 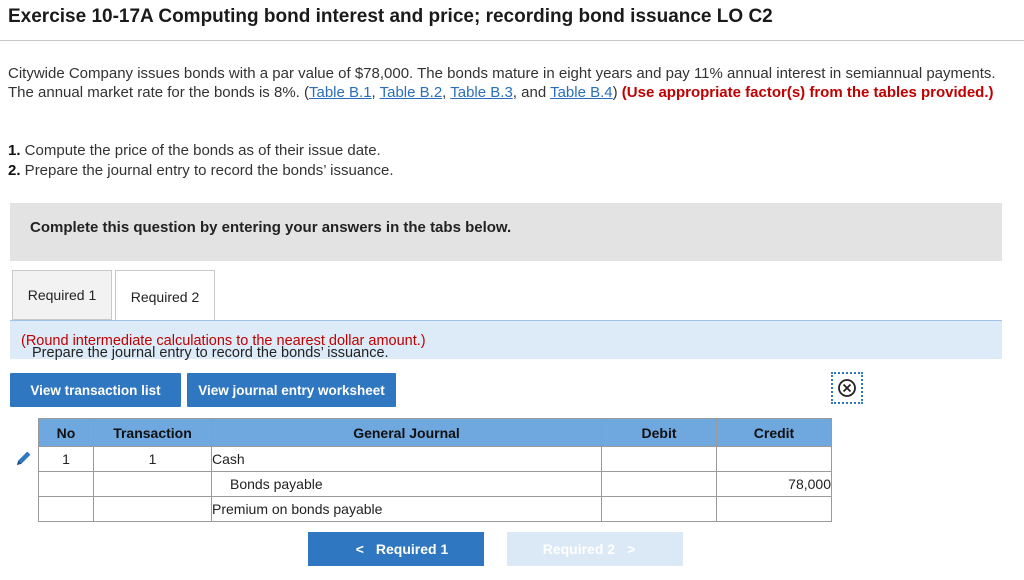 I want to click on view-journal-worksheet-button: View journal entry worksheet, so click(x=291, y=390).